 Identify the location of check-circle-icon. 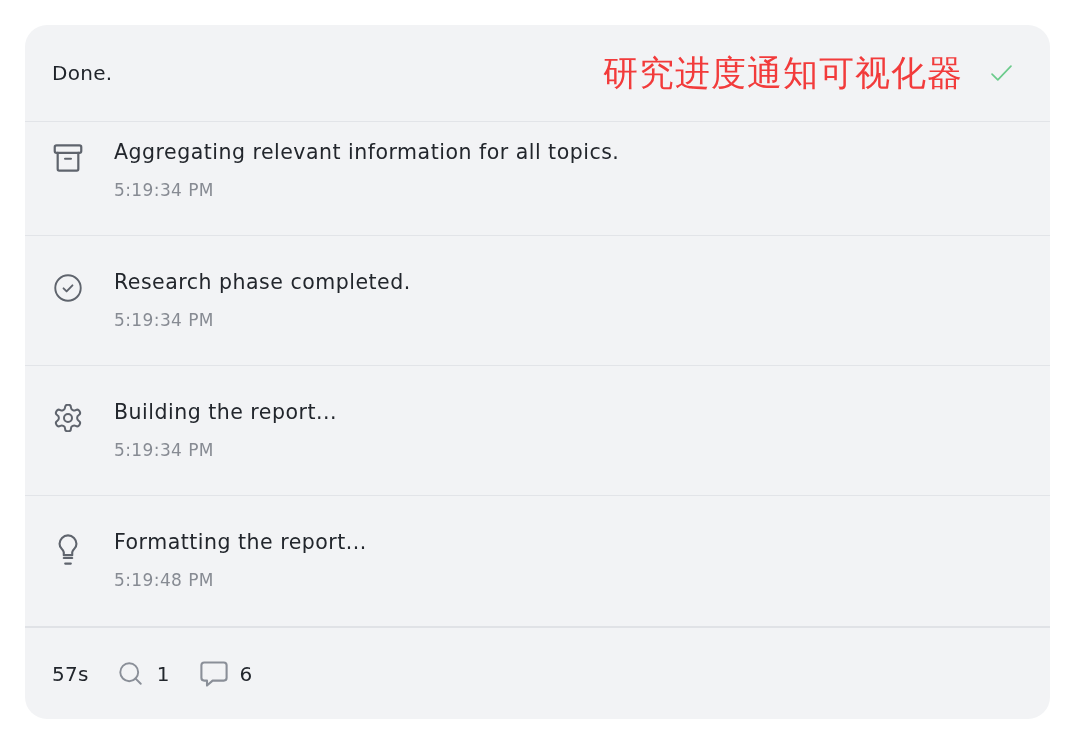
(68, 288).